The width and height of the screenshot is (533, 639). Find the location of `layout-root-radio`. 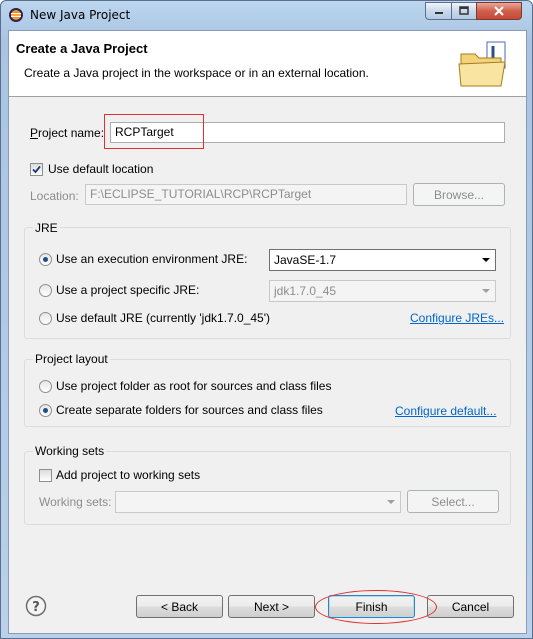

layout-root-radio is located at coordinates (45, 386).